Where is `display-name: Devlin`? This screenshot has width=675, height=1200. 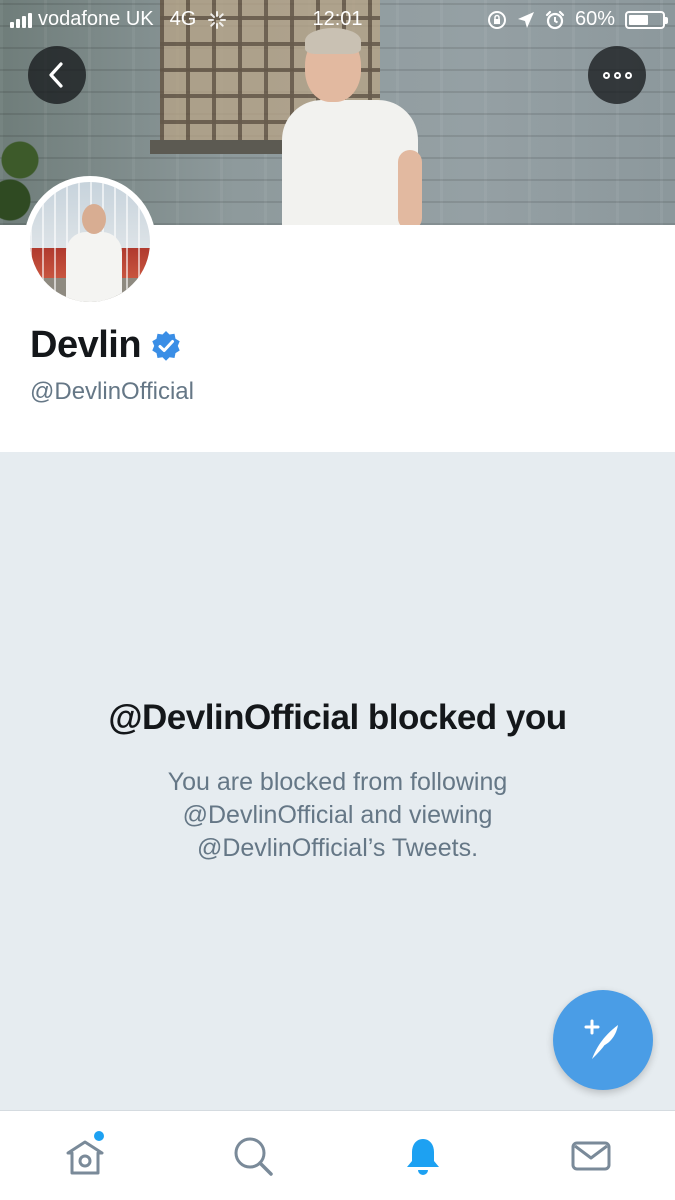
display-name: Devlin is located at coordinates (86, 345).